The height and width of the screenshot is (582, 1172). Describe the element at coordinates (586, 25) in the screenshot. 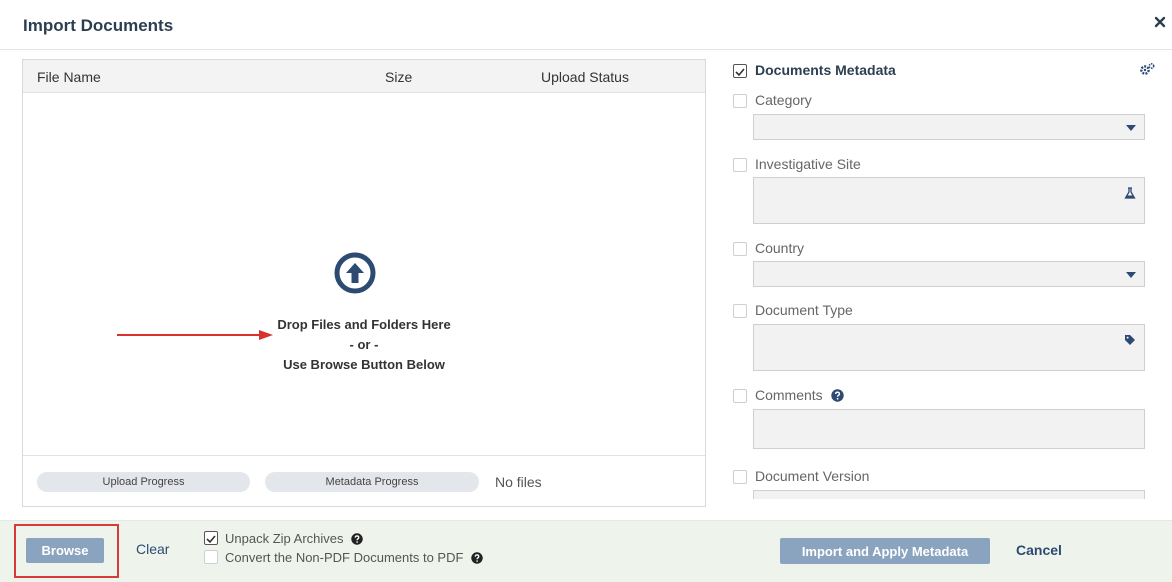

I see `dialog-header: Import Documents` at that location.